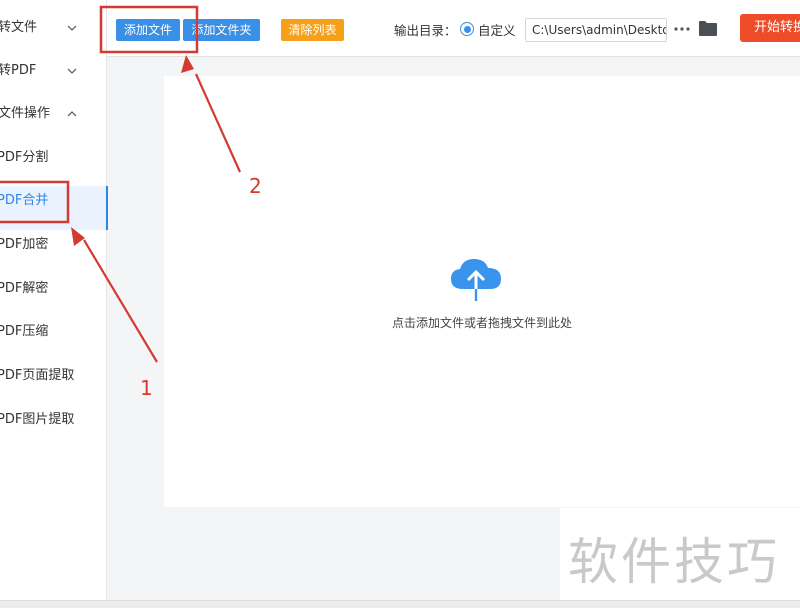  I want to click on sidebar-group-file-ops: 文件操作, so click(53, 114).